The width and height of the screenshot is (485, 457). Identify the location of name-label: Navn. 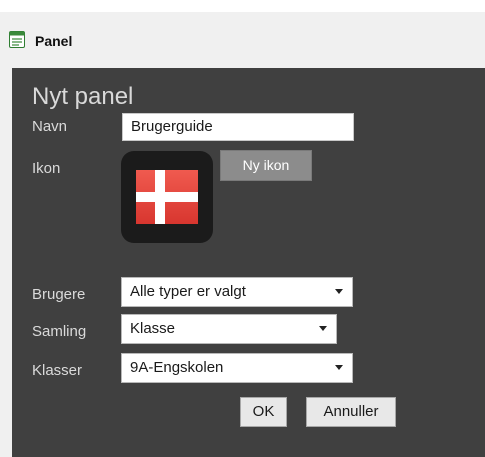
(50, 126).